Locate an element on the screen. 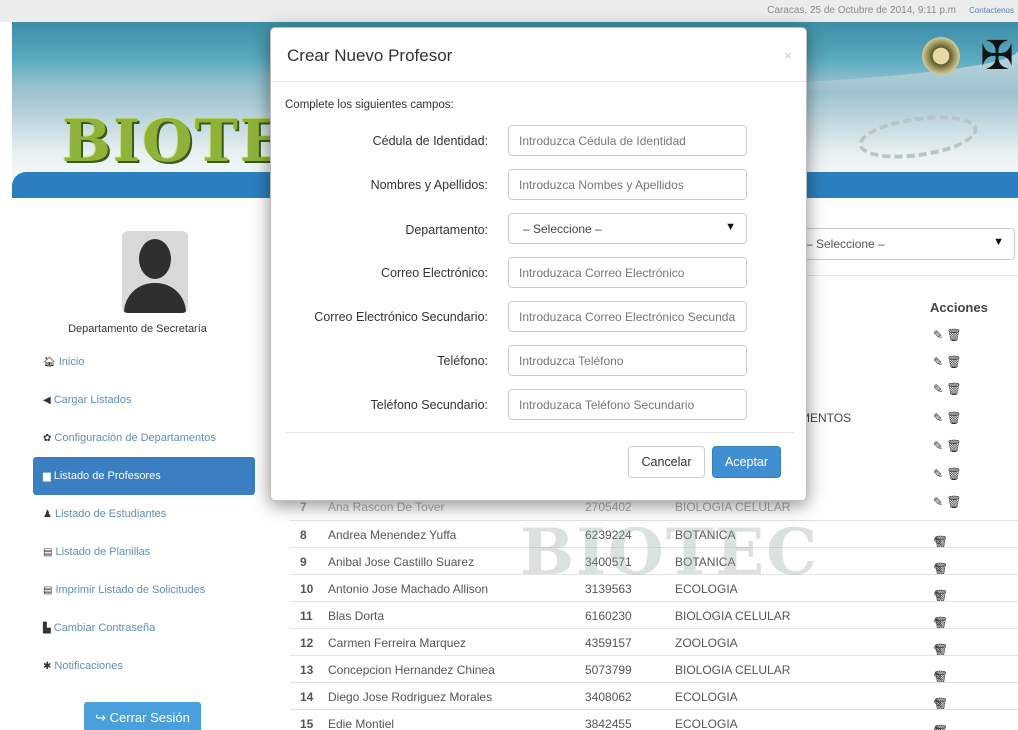 The height and width of the screenshot is (730, 1018). sidebar-item-cambiar-contrasena: ▙ Cambiar Contraseña is located at coordinates (144, 628).